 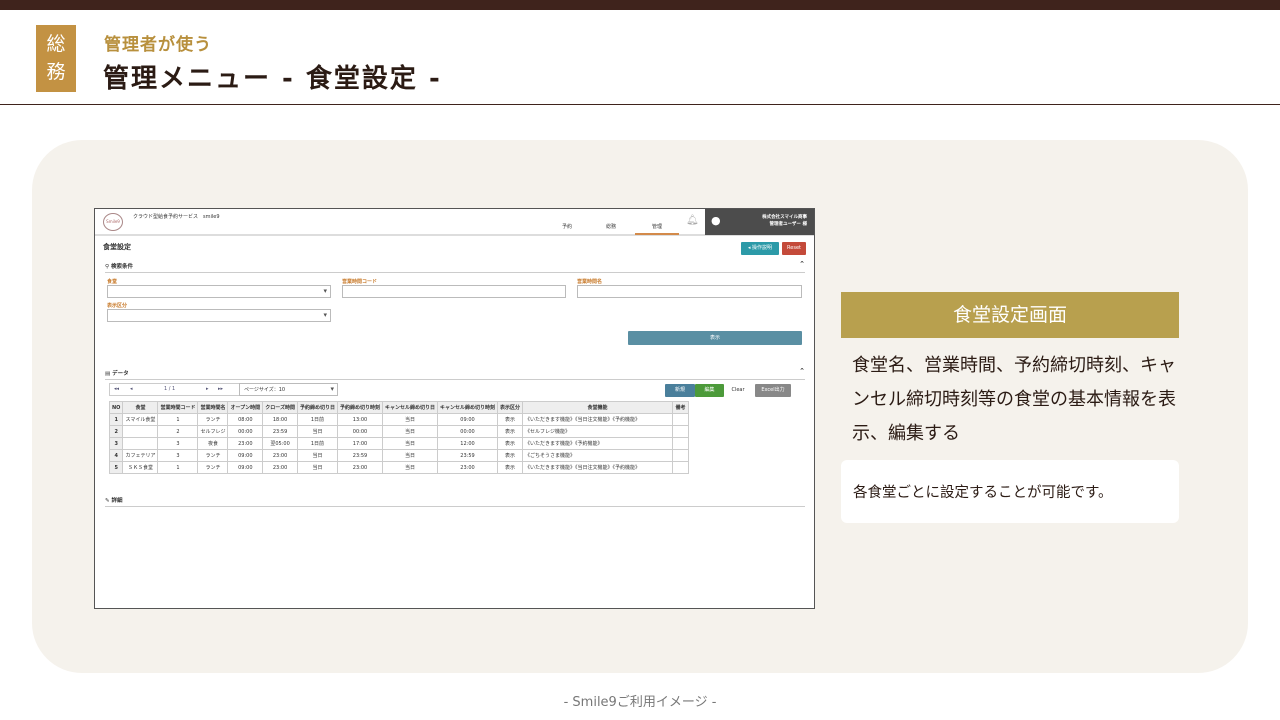 What do you see at coordinates (272, 79) in the screenshot?
I see `slide-title: 管理メニュー - 食堂設定 -` at bounding box center [272, 79].